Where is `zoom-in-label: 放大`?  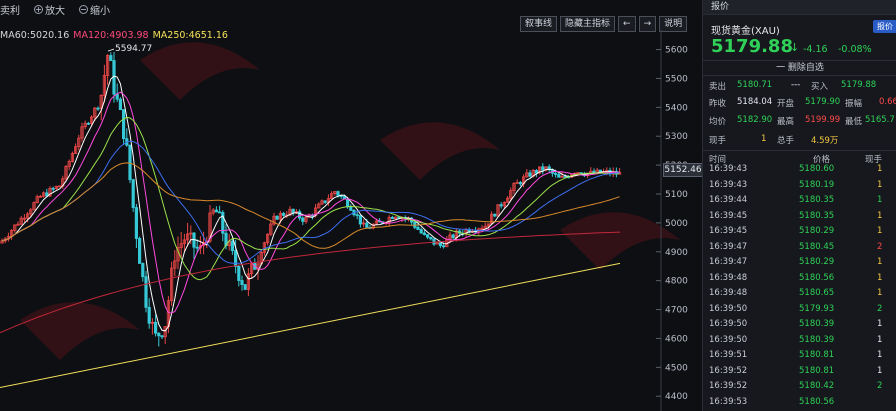
zoom-in-label: 放大 is located at coordinates (55, 11).